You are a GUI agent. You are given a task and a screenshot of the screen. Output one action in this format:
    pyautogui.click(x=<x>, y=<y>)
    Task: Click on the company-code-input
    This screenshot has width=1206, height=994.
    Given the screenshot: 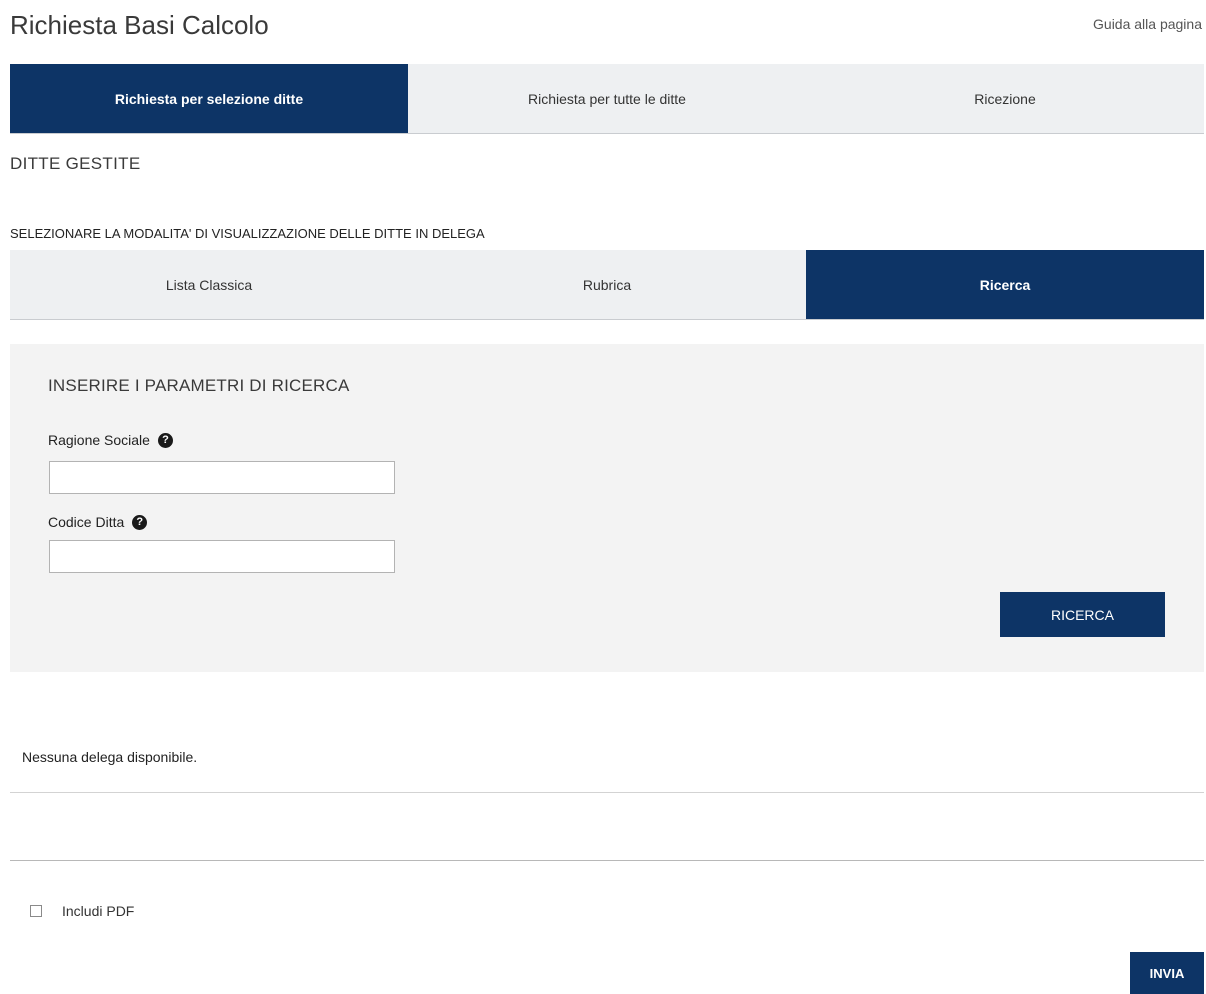 What is the action you would take?
    pyautogui.click(x=222, y=556)
    